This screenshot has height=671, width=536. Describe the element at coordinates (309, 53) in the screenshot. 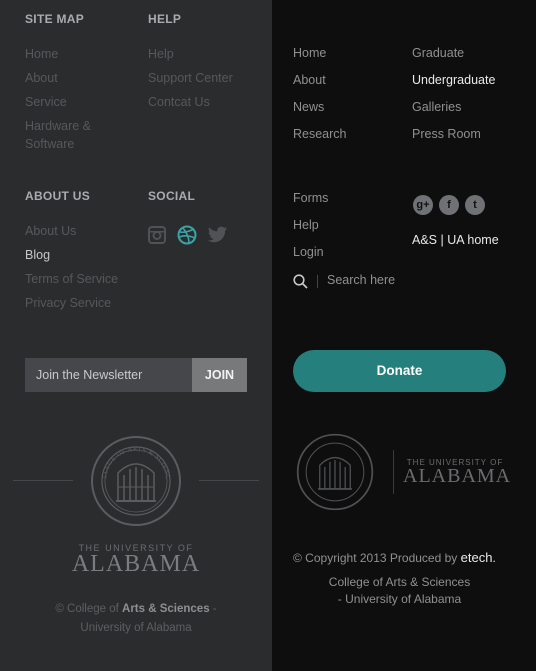

I see `right-link-home: Home` at that location.